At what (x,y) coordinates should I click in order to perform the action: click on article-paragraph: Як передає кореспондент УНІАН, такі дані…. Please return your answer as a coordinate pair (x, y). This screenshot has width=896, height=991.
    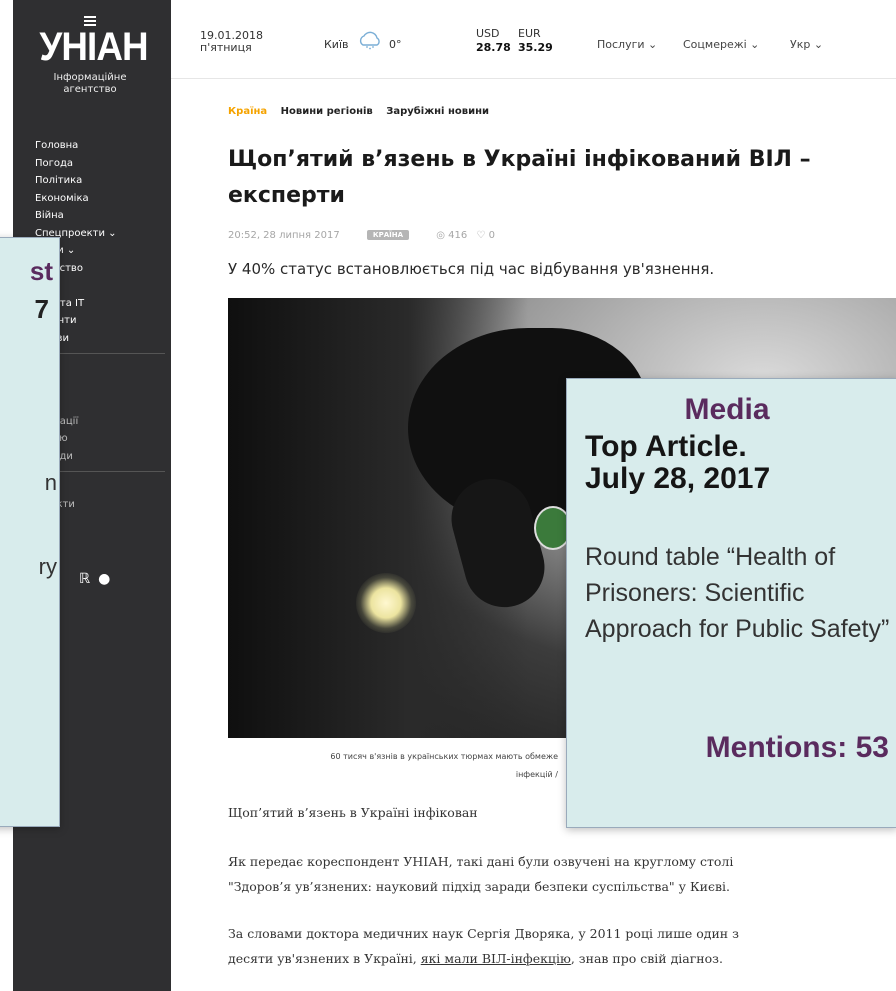
    Looking at the image, I should click on (481, 874).